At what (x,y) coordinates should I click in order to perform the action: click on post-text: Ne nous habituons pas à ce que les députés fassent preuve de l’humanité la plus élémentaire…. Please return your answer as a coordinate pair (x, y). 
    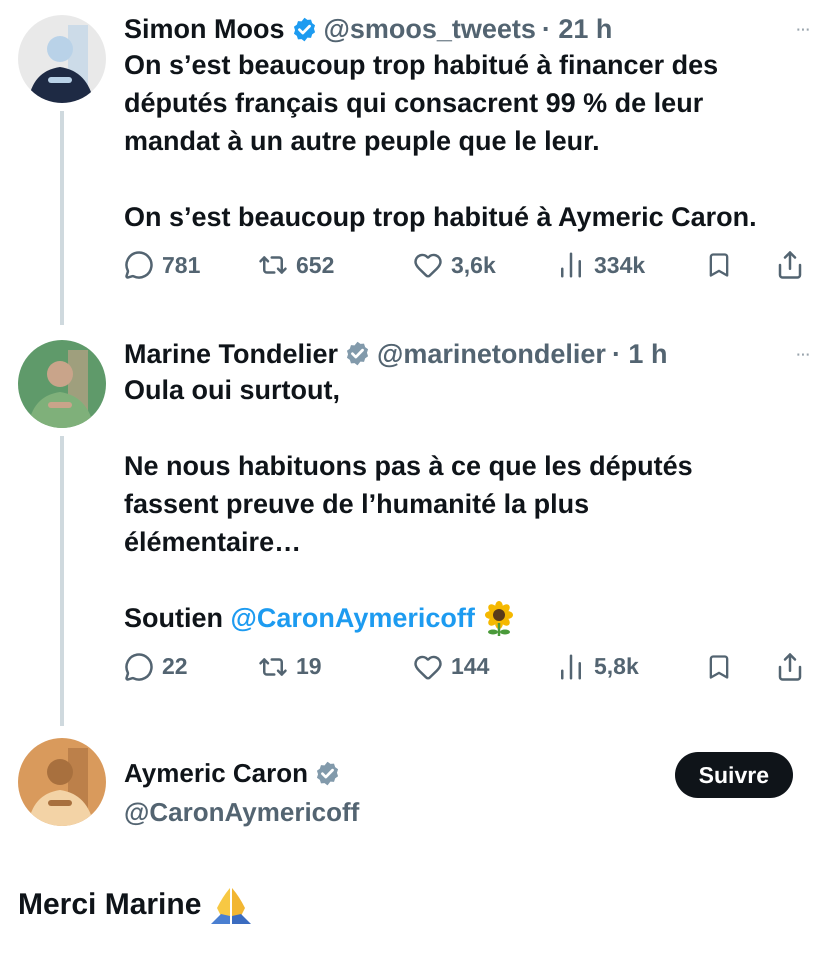
    Looking at the image, I should click on (409, 504).